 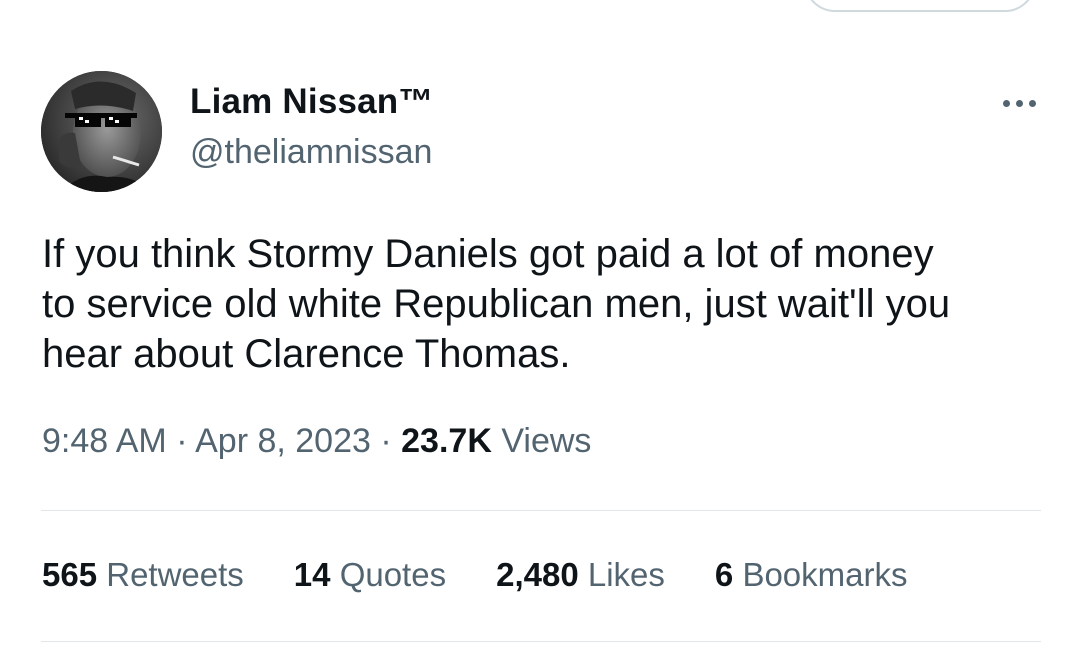 I want to click on quotes-label: Quotes, so click(x=393, y=574).